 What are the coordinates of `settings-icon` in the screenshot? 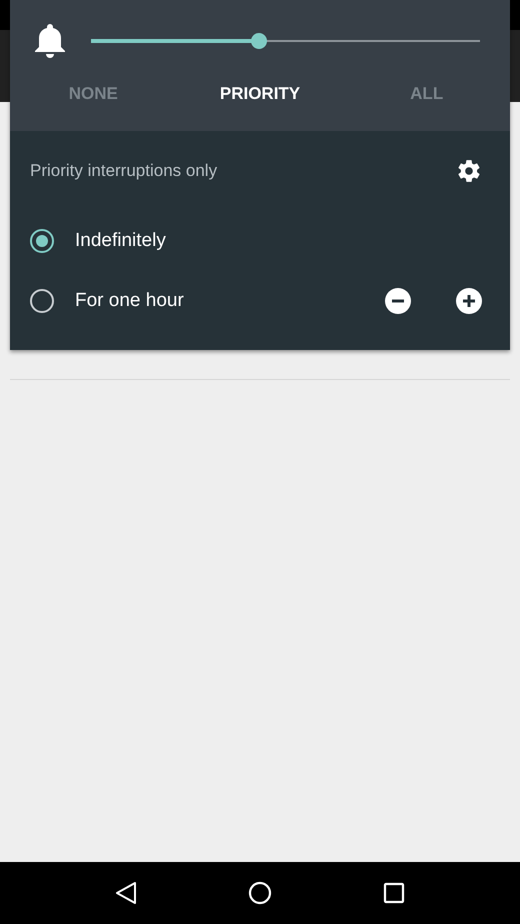 It's located at (469, 171).